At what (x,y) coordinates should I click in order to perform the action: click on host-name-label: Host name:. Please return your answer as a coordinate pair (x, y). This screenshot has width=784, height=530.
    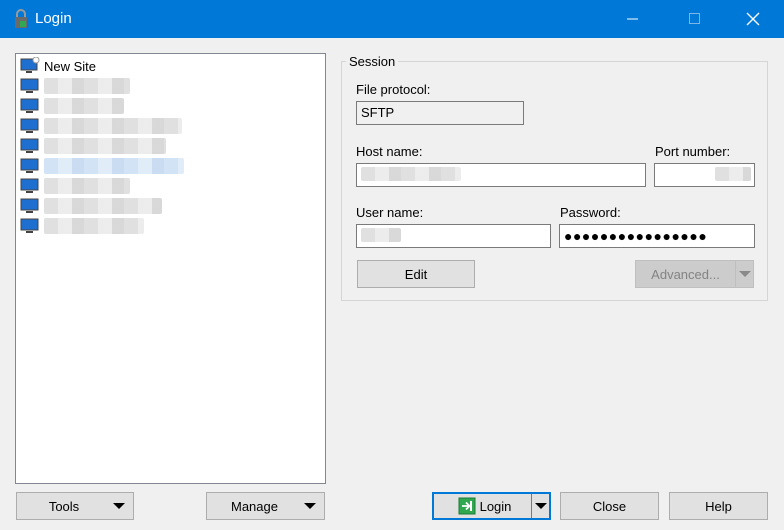
    Looking at the image, I should click on (389, 151).